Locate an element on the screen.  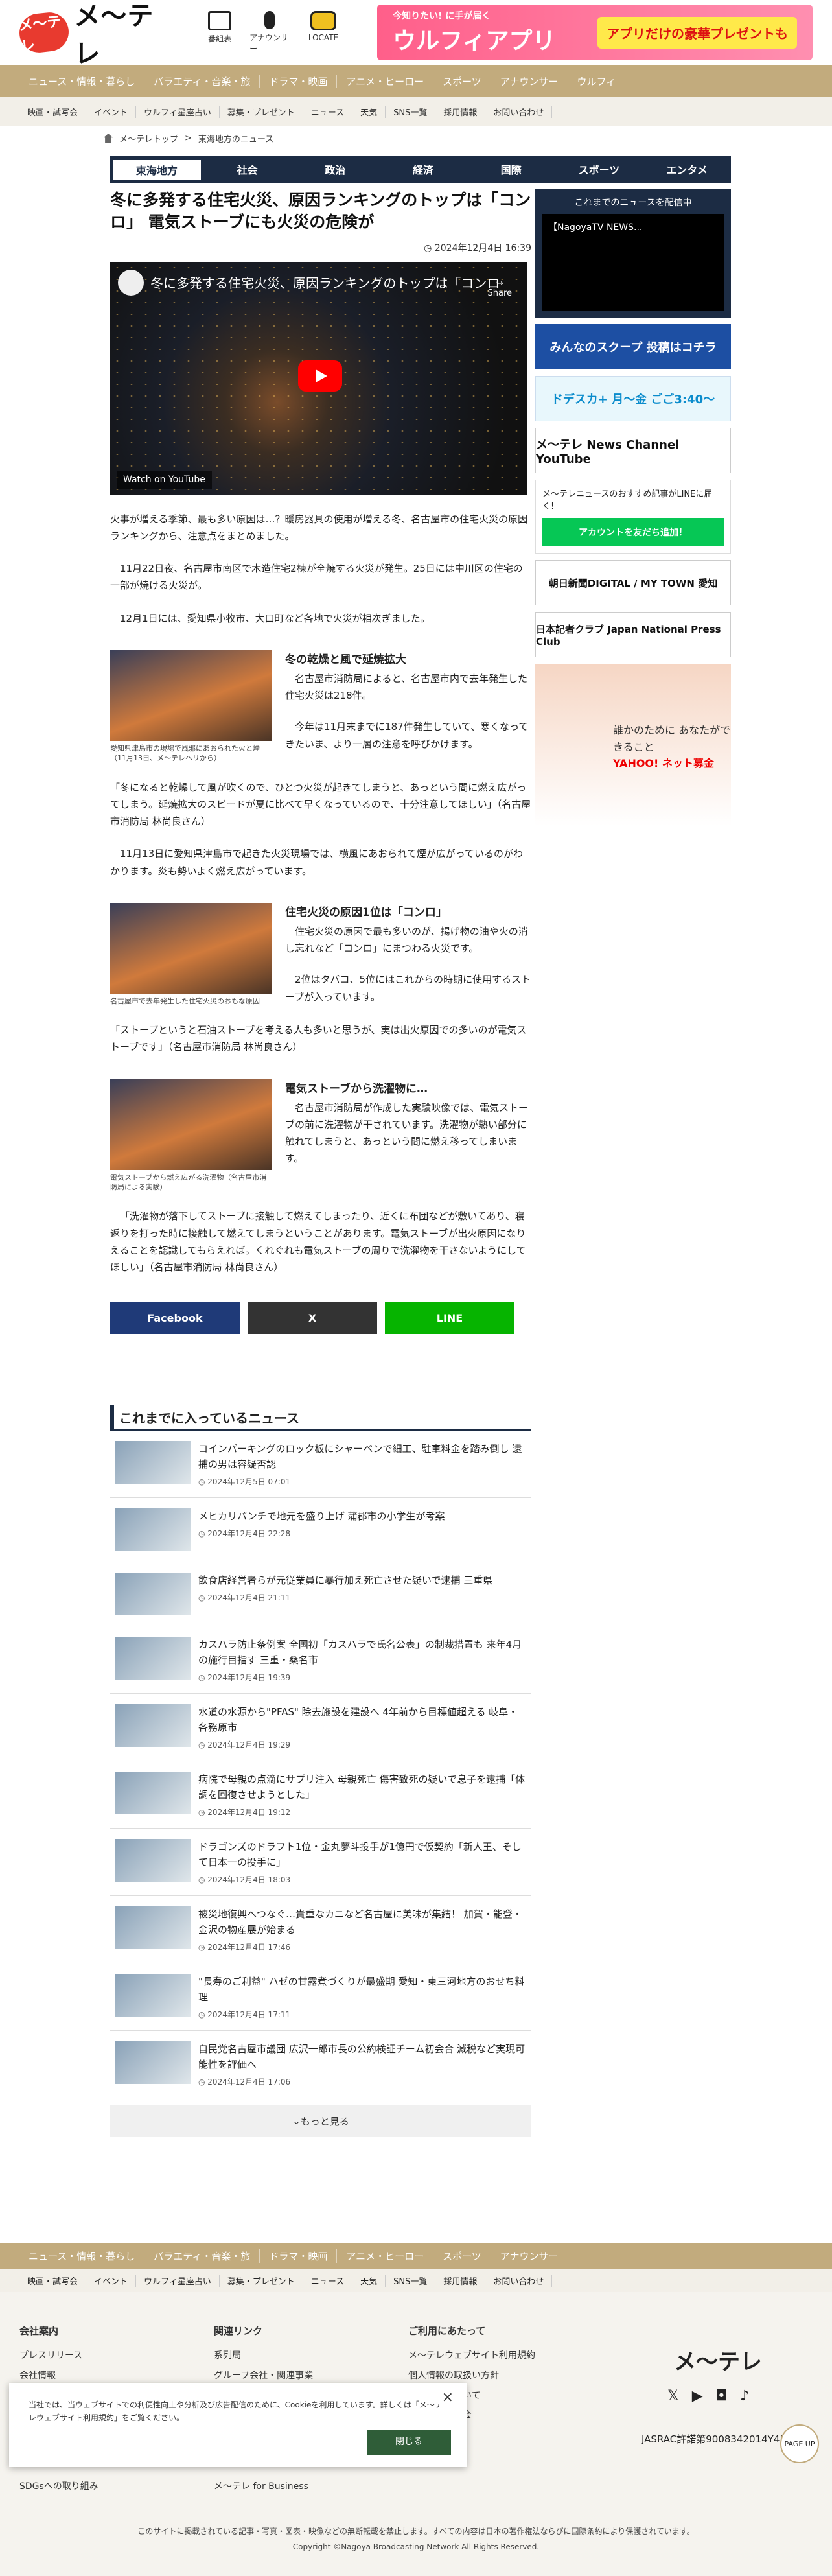
article-image is located at coordinates (191, 695).